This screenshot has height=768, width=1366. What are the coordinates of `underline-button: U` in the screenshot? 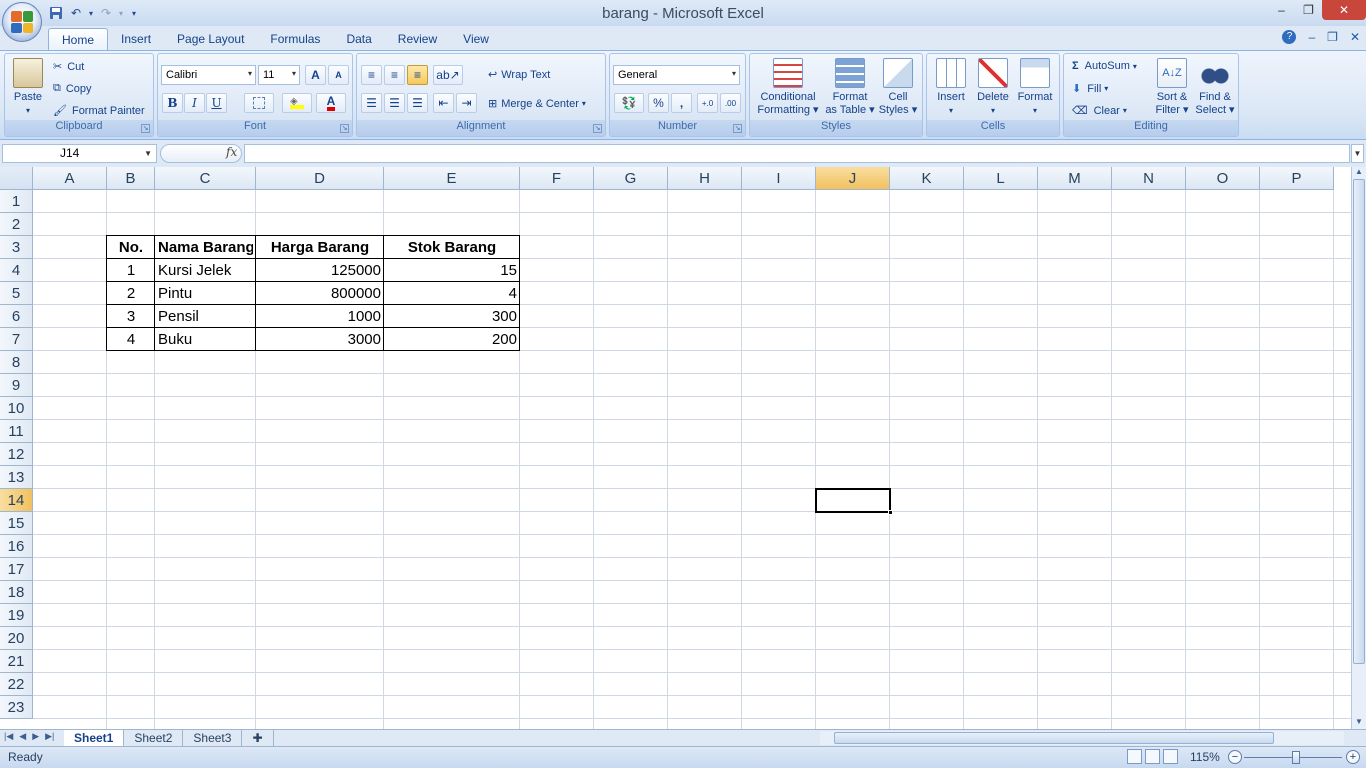 It's located at (216, 103).